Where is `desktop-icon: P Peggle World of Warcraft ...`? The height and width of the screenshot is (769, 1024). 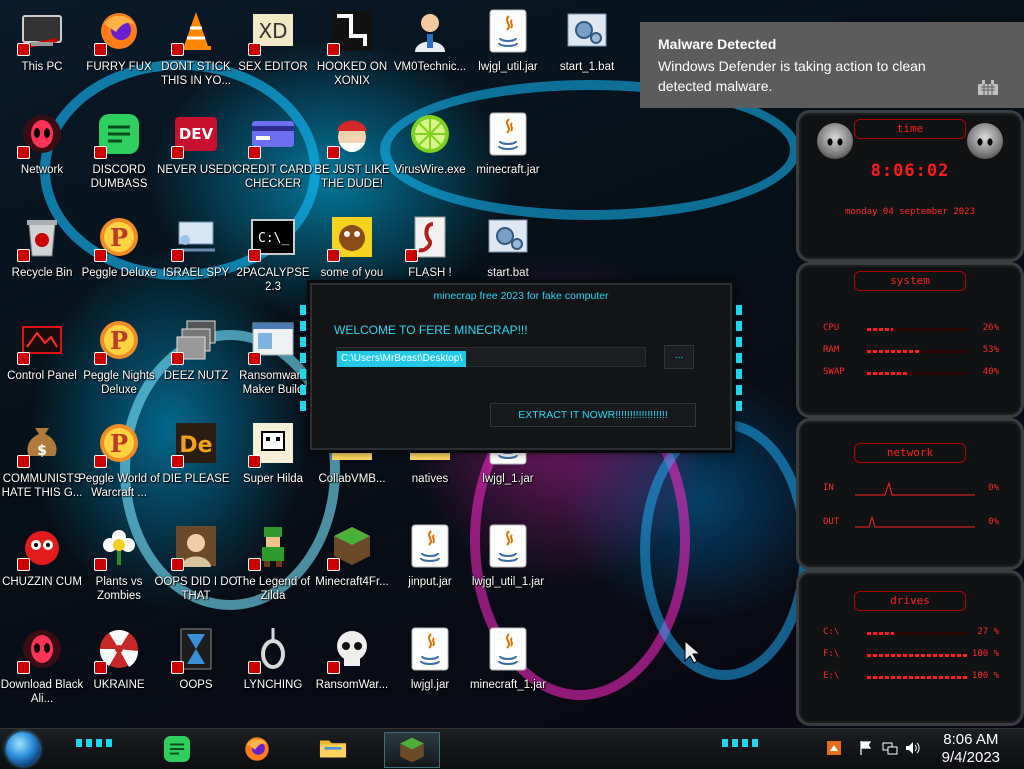
desktop-icon: P Peggle World of Warcraft ... is located at coordinates (119, 470).